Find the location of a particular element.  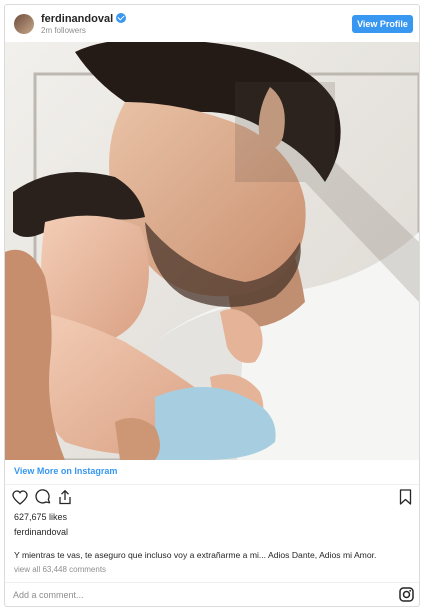

view-more-row: View More on Instagram is located at coordinates (212, 472).